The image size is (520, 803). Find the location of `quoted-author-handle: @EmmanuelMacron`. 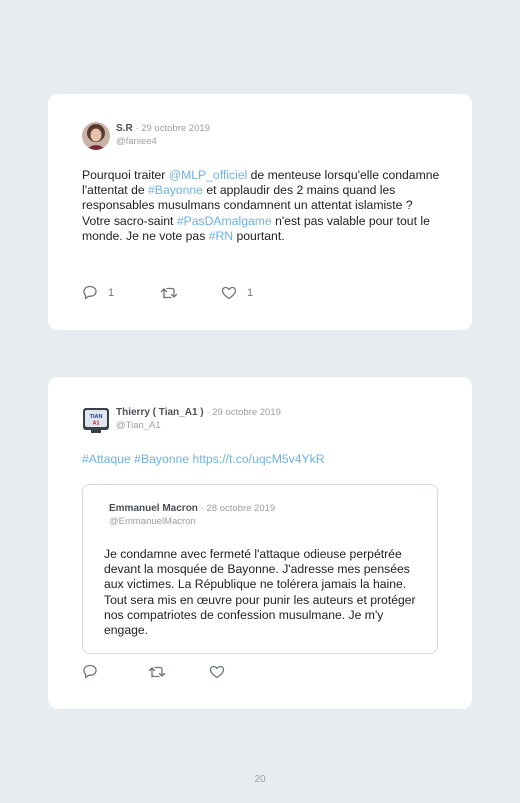

quoted-author-handle: @EmmanuelMacron is located at coordinates (192, 521).